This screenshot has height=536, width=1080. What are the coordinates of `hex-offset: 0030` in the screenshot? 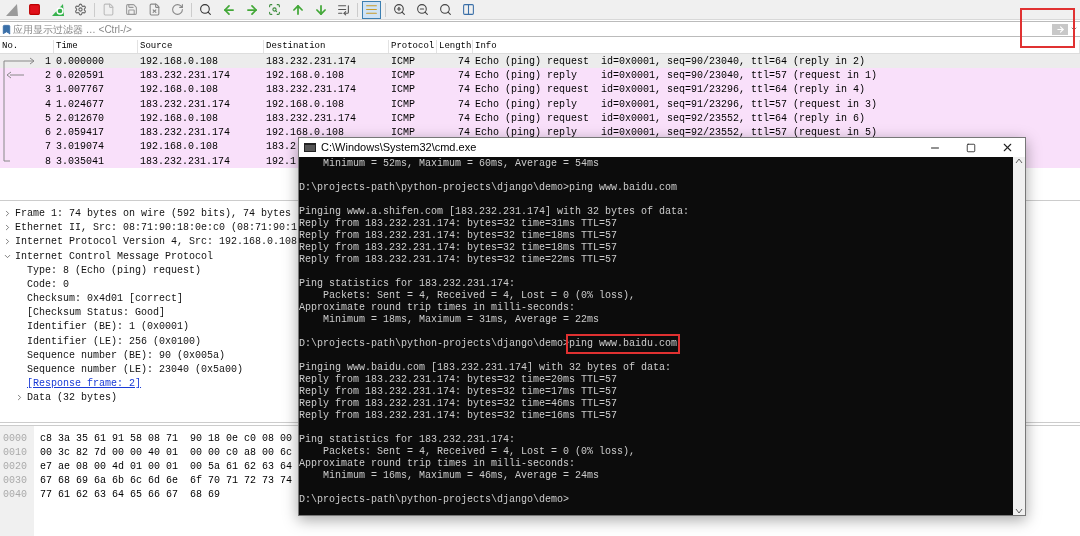 It's located at (15, 481).